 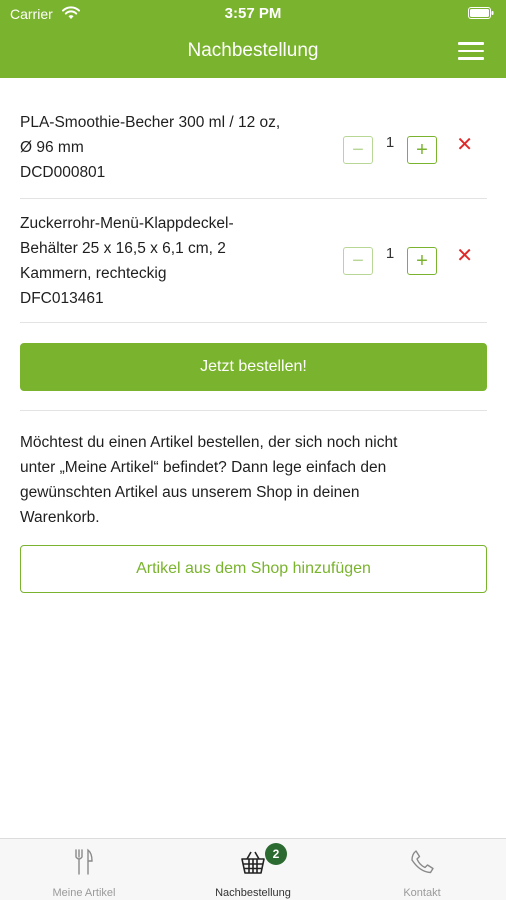 What do you see at coordinates (123, 248) in the screenshot?
I see `item-name-line: Behälter 25 x 16,5 x 6,1 cm, 2` at bounding box center [123, 248].